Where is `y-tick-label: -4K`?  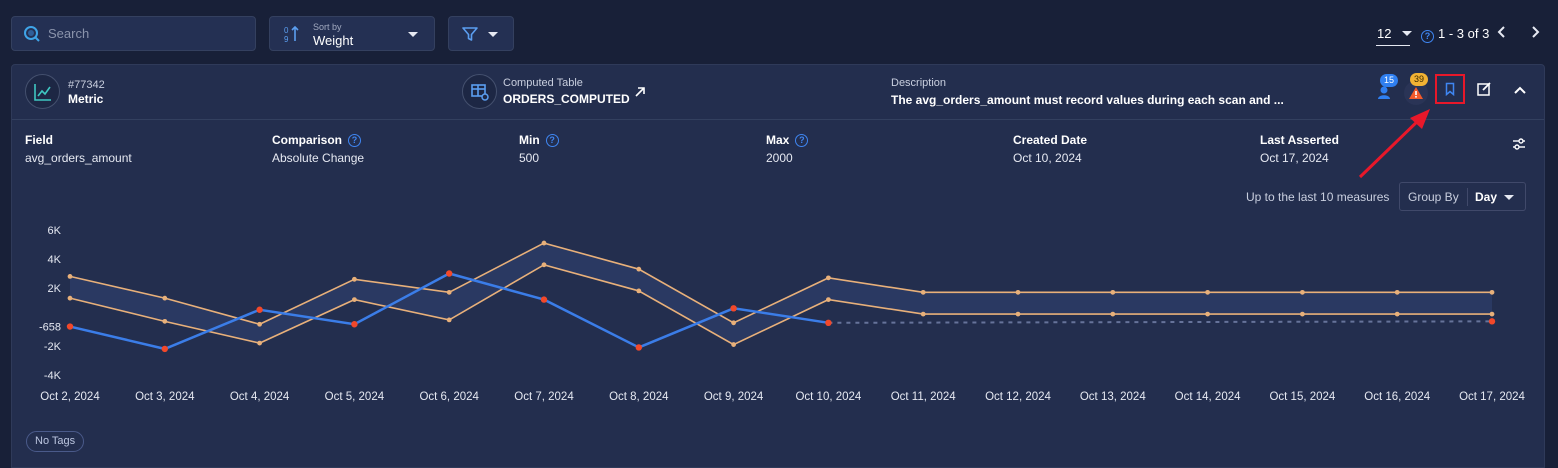
y-tick-label: -4K is located at coordinates (53, 376).